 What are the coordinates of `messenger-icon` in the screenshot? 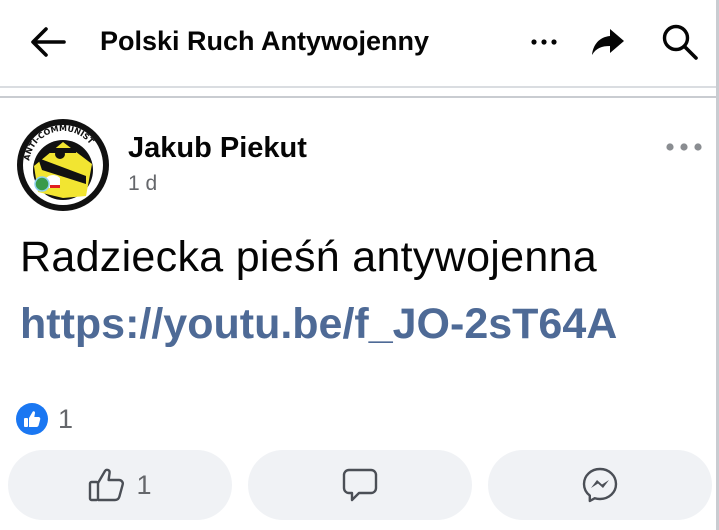 It's located at (600, 485).